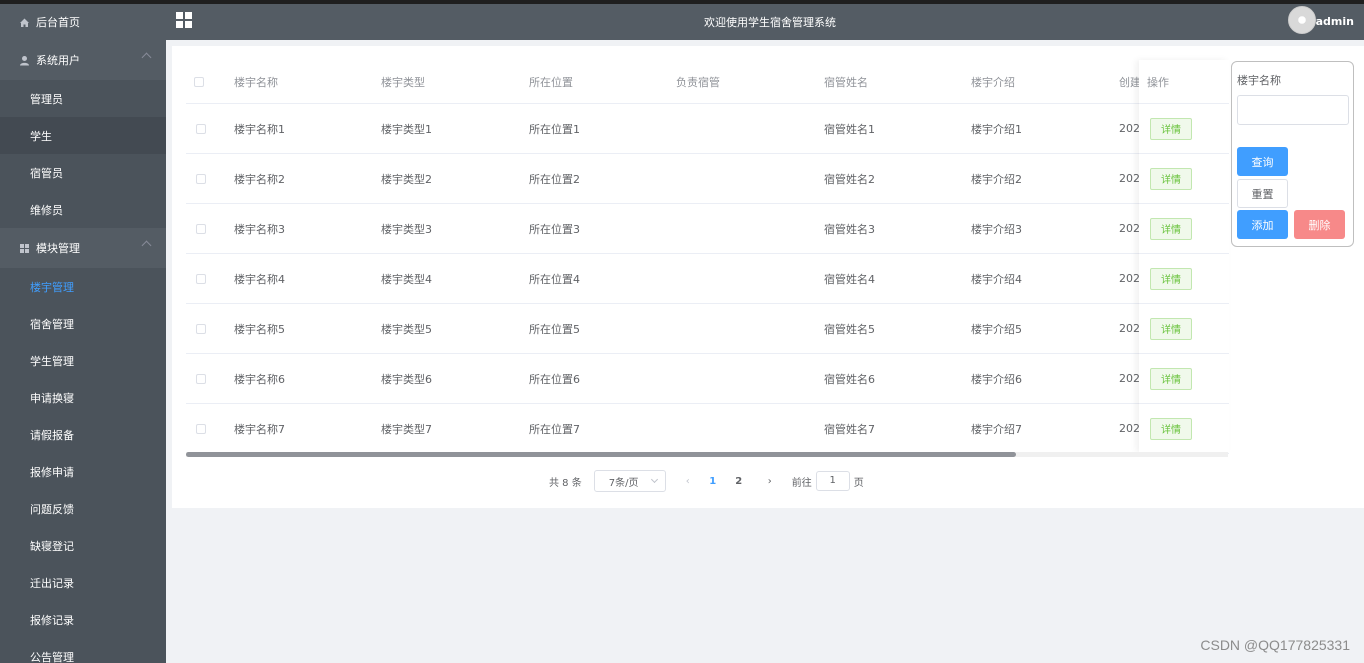 This screenshot has width=1364, height=663. Describe the element at coordinates (996, 129) in the screenshot. I see `cell-intro: 楼宇介绍1` at that location.